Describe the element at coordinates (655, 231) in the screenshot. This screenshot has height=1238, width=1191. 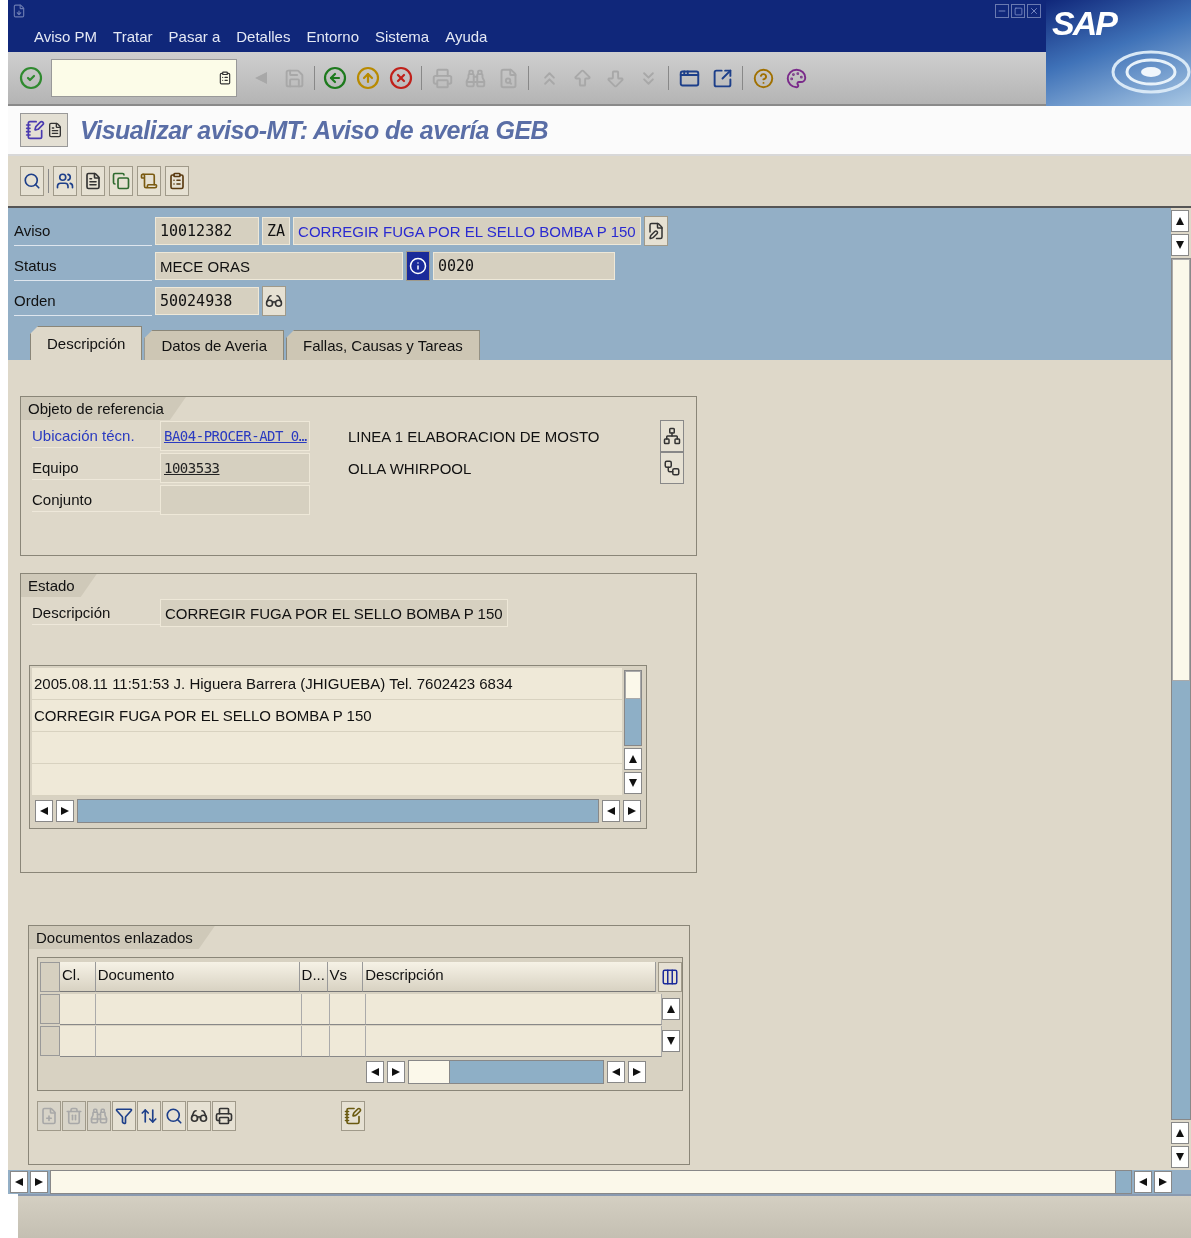
I see `long-text-button` at that location.